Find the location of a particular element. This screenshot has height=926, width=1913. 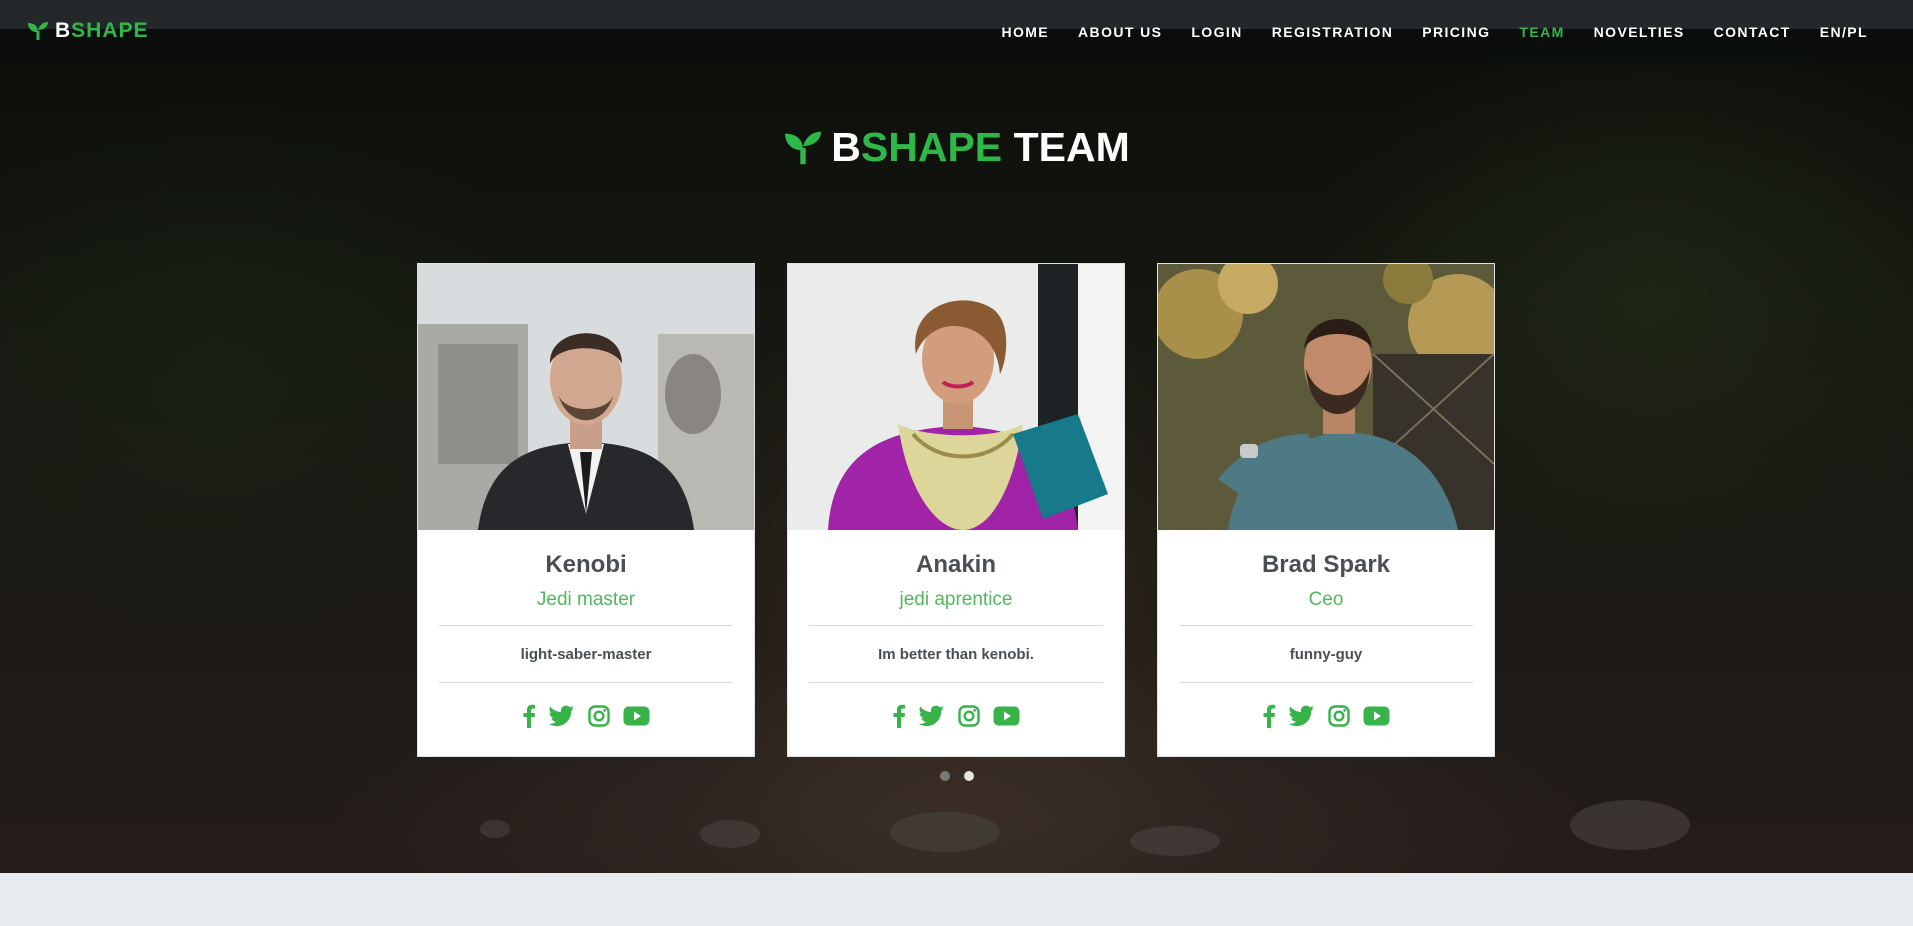

nav-item-about-us: ABOUT US is located at coordinates (1120, 32).